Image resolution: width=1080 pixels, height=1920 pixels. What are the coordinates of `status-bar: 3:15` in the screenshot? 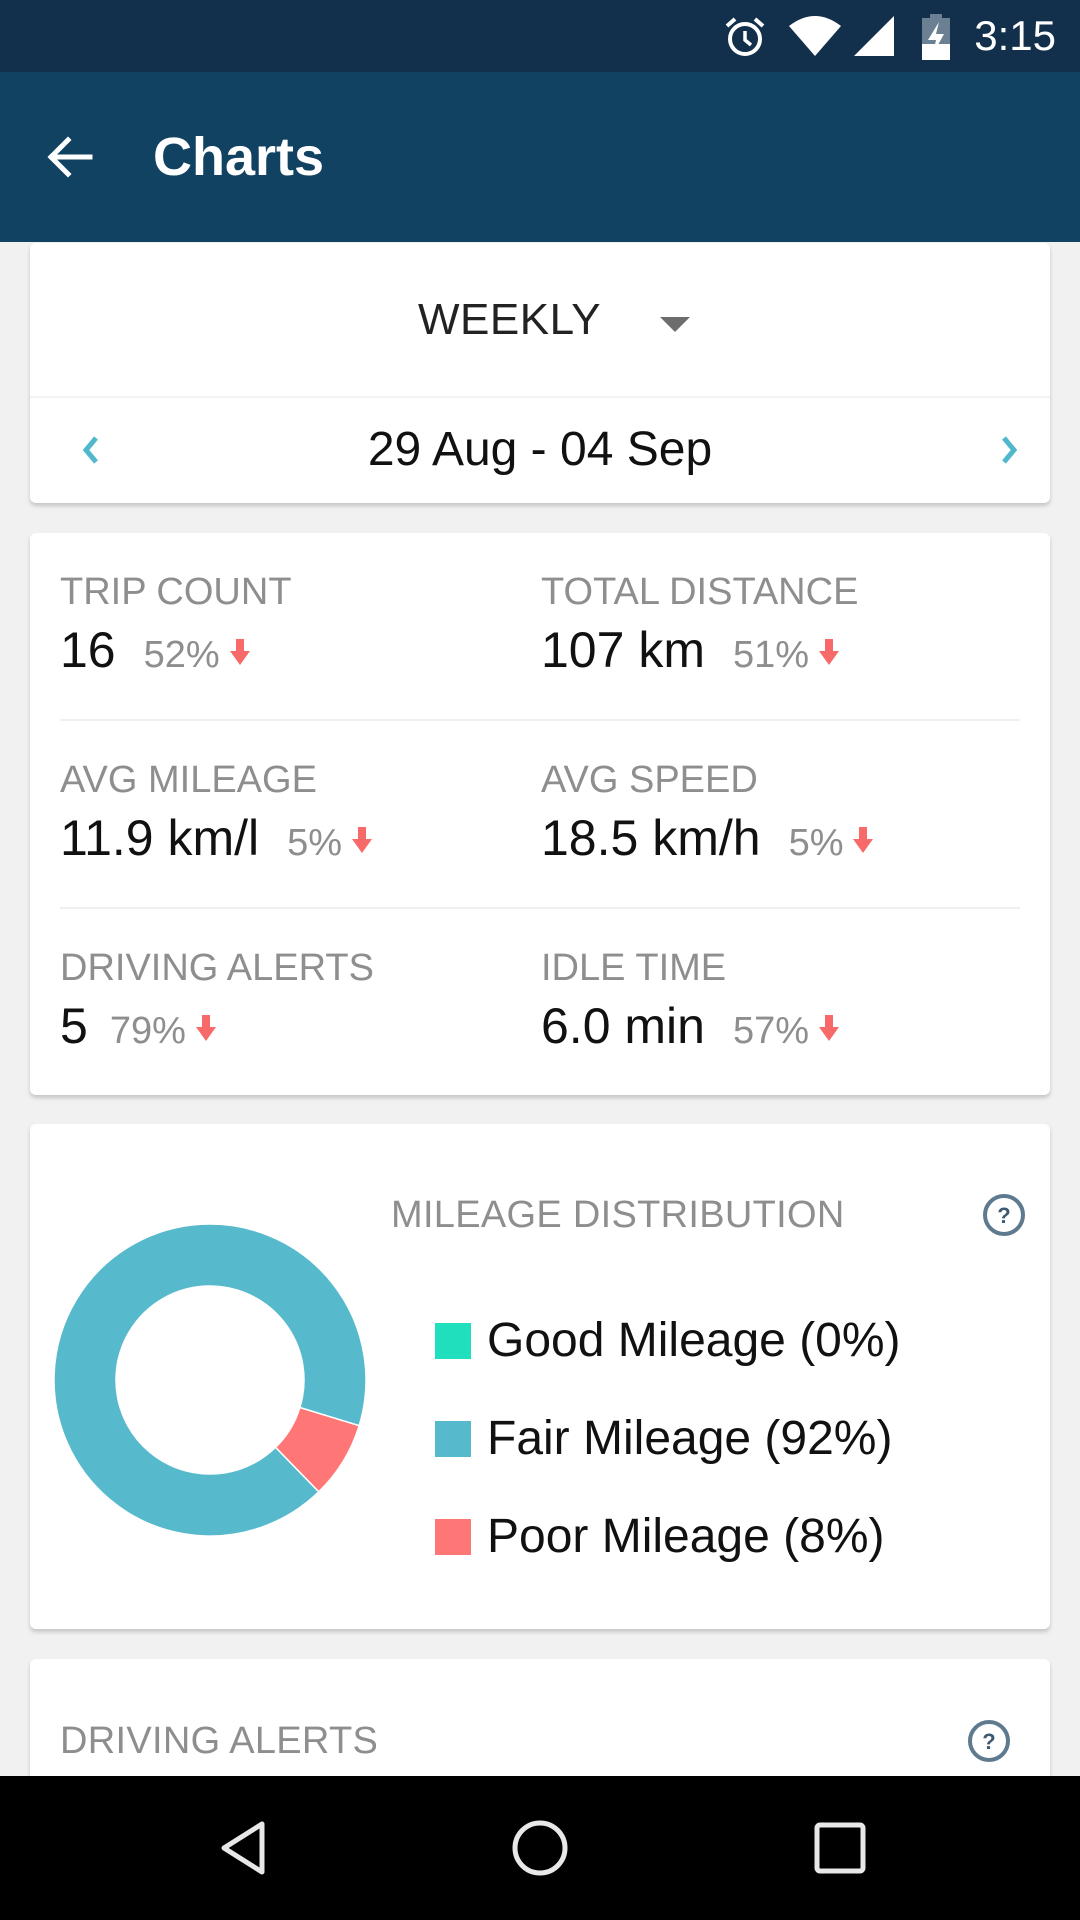 It's located at (540, 36).